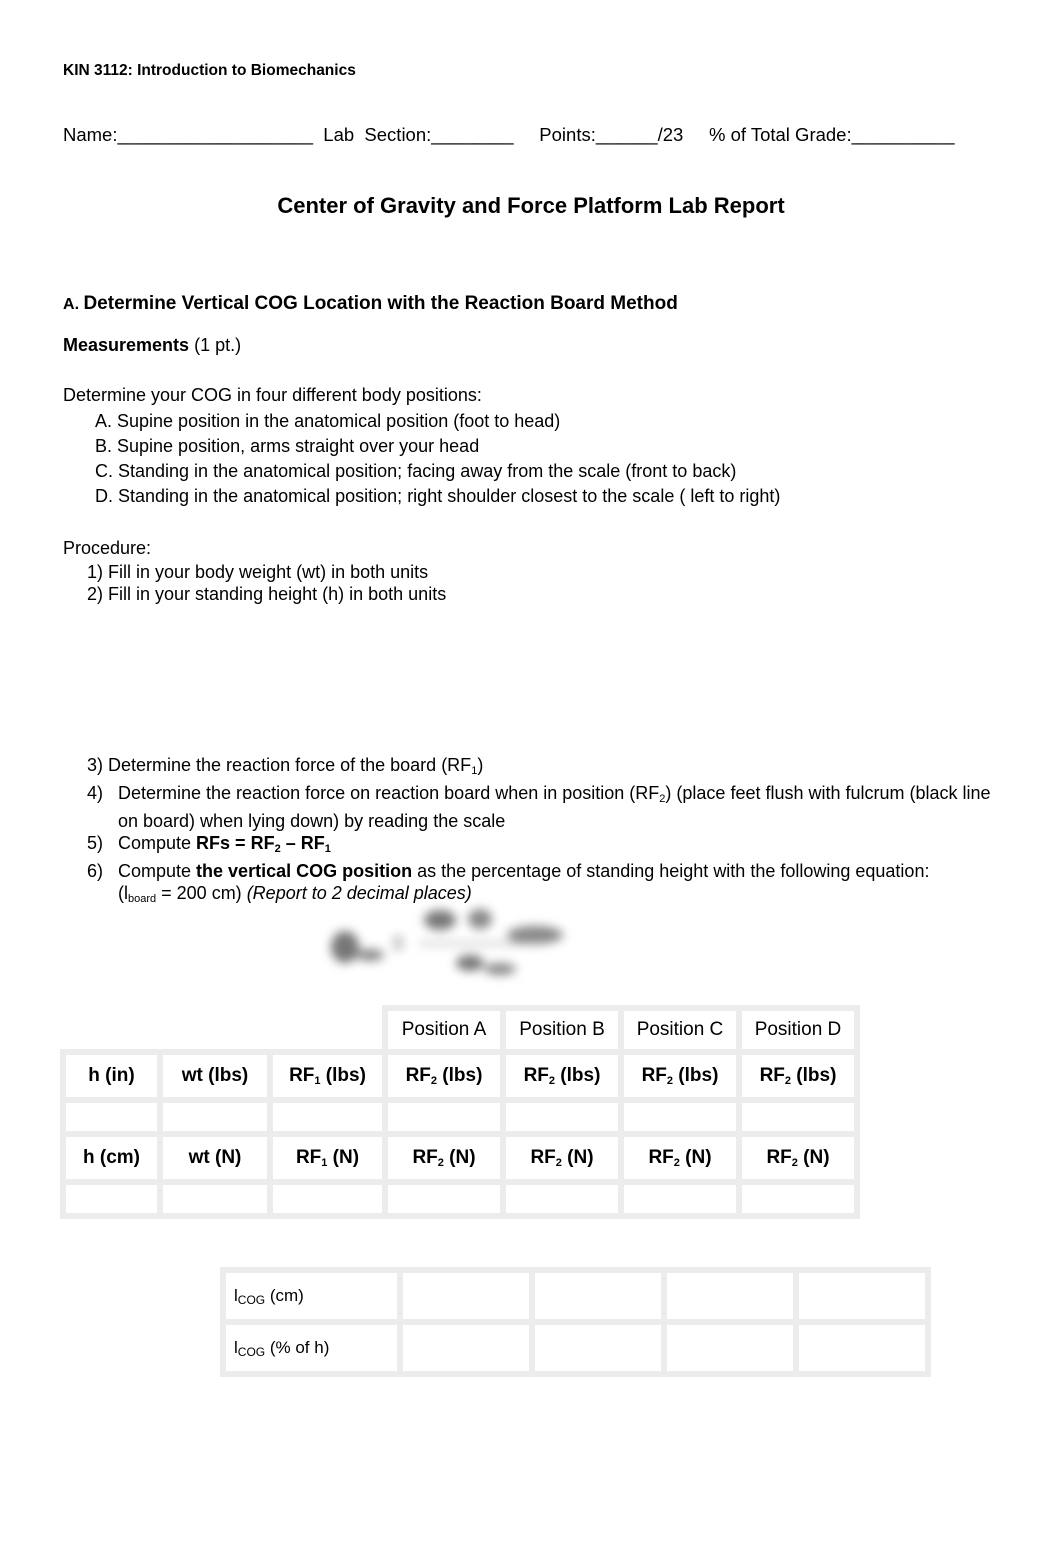 The width and height of the screenshot is (1062, 1556). Describe the element at coordinates (562, 1030) in the screenshot. I see `header-position-b: Position B` at that location.